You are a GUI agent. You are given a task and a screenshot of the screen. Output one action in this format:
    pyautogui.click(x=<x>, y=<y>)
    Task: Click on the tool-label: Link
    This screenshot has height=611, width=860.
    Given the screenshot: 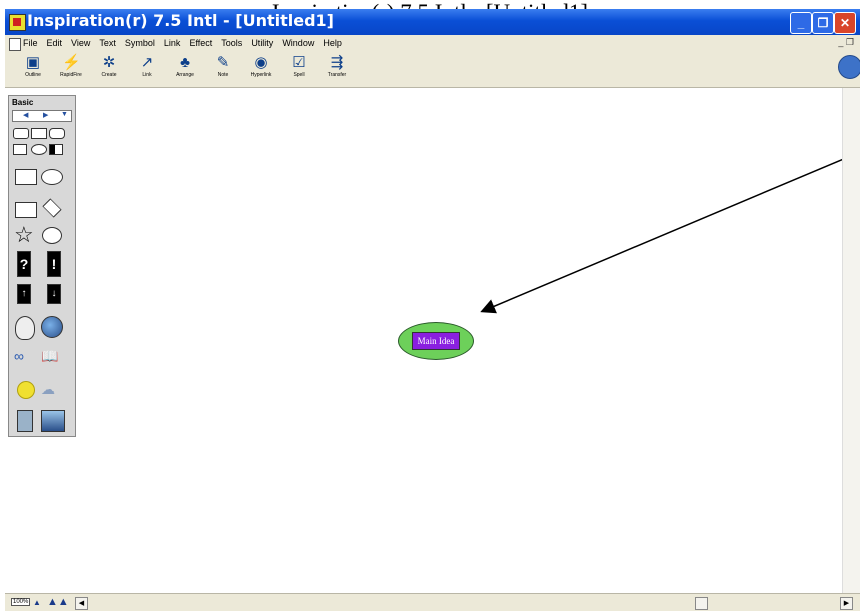 What is the action you would take?
    pyautogui.click(x=147, y=75)
    